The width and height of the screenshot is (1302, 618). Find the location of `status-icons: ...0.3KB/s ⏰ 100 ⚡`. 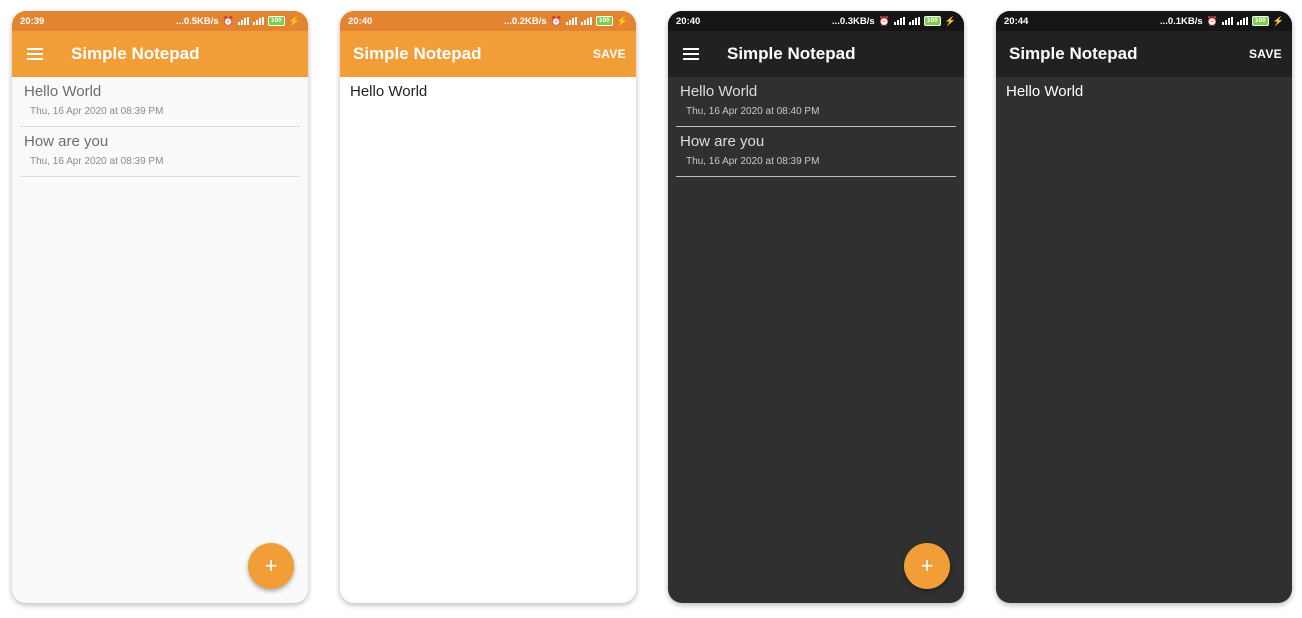

status-icons: ...0.3KB/s ⏰ 100 ⚡ is located at coordinates (894, 21).